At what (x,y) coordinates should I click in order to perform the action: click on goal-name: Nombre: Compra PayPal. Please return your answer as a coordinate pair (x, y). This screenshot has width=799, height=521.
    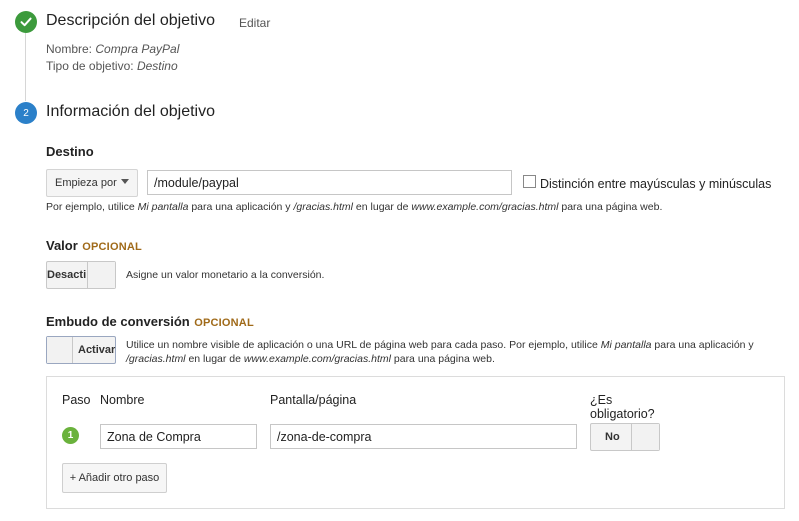
    Looking at the image, I should click on (112, 49).